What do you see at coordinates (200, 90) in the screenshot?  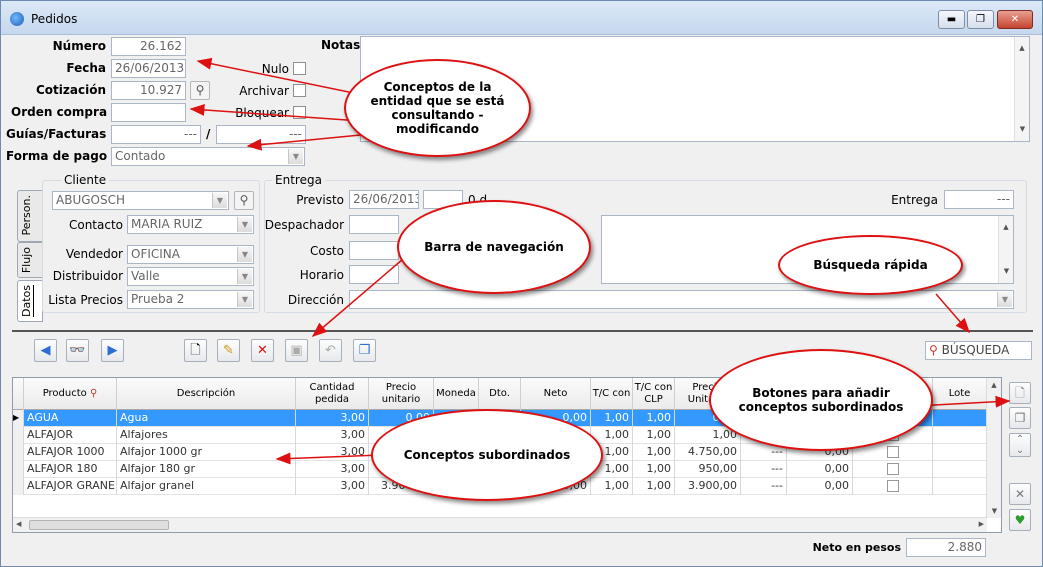 I see `cotizacion-search-icon: ⚲` at bounding box center [200, 90].